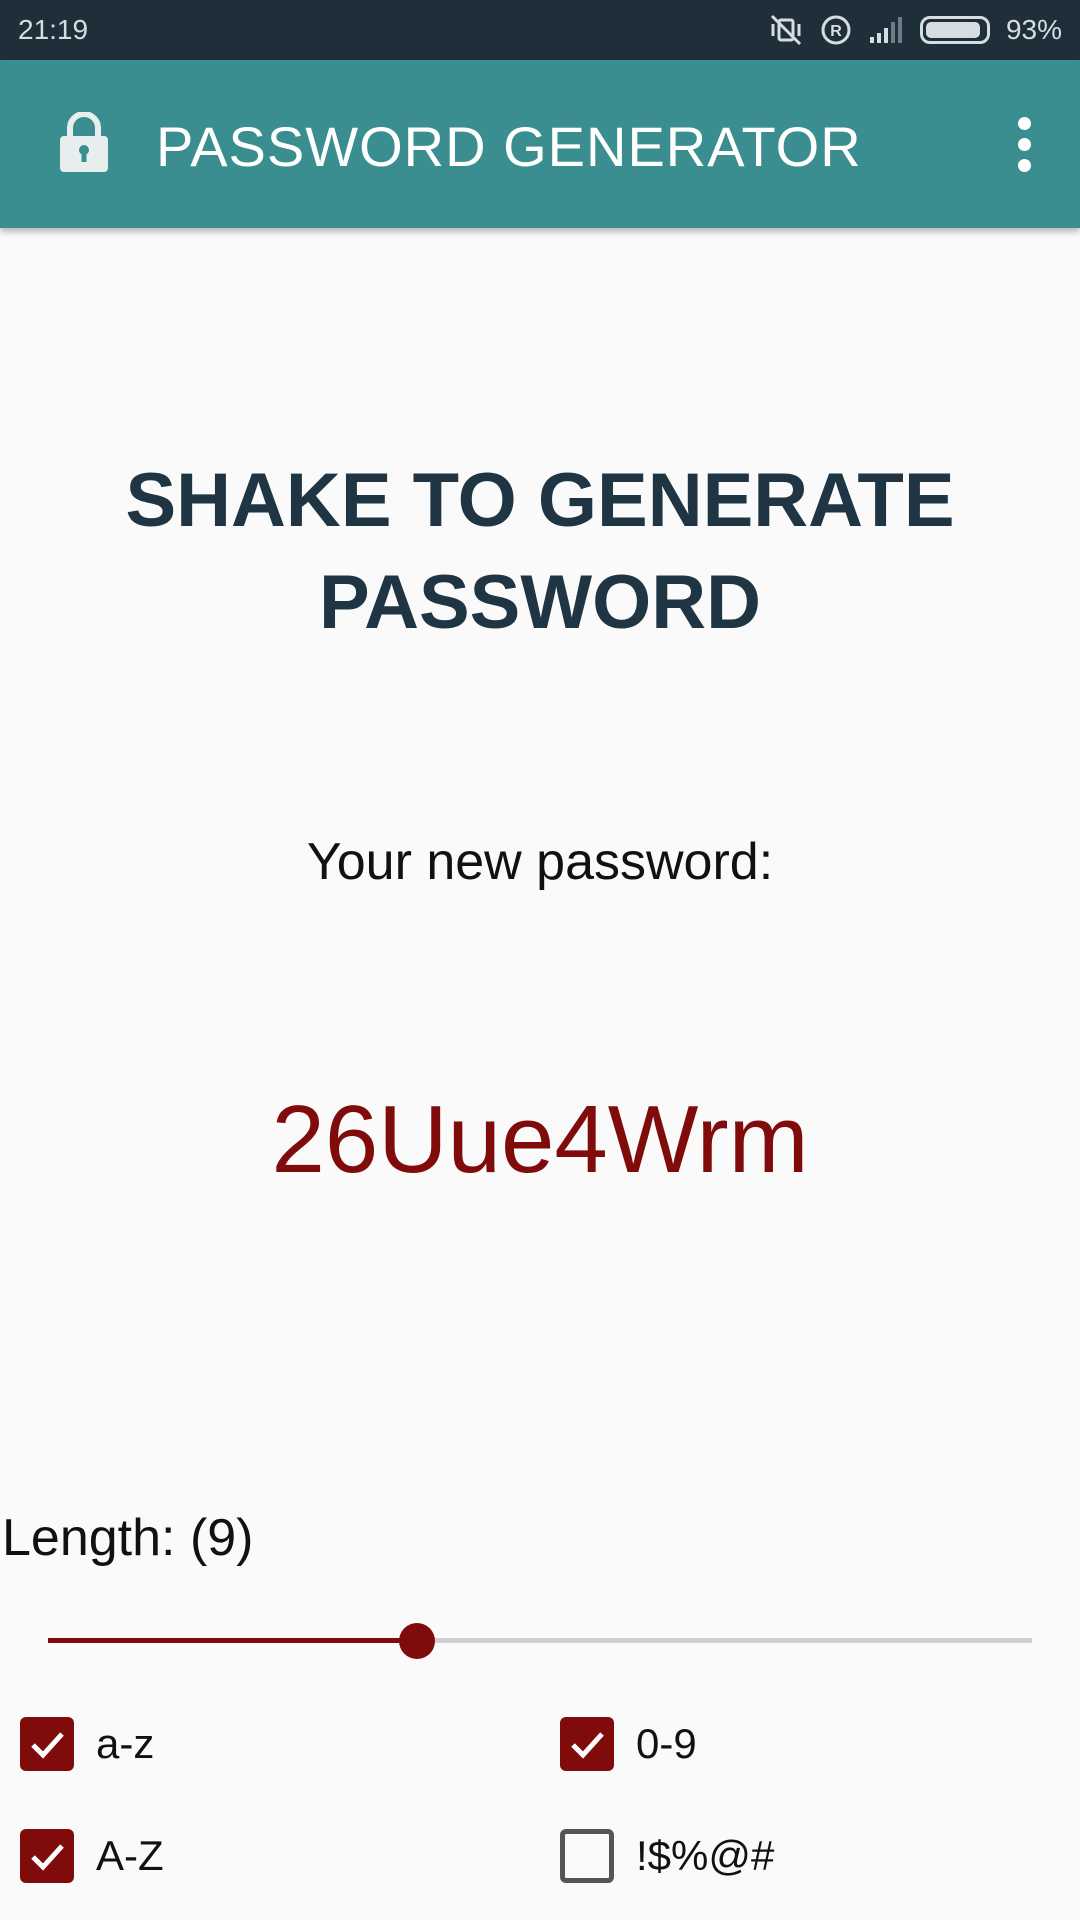 The image size is (1080, 1920). Describe the element at coordinates (540, 30) in the screenshot. I see `status-bar: 21:19 R 93%` at that location.